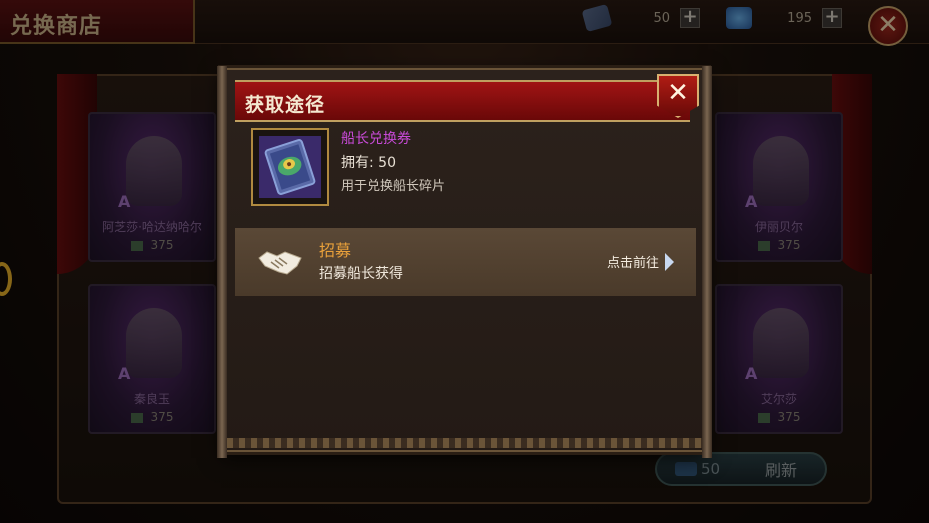  I want to click on frame-pillar-right, so click(707, 262).